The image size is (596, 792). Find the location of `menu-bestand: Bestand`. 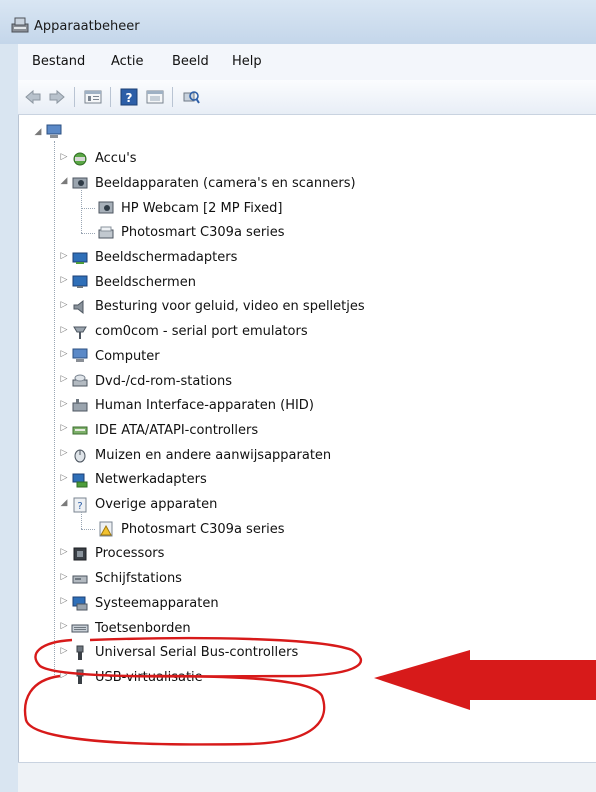

menu-bestand: Bestand is located at coordinates (58, 61).